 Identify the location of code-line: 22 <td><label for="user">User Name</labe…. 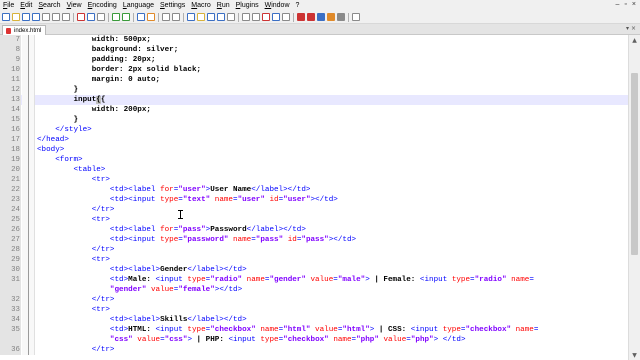
(314, 190).